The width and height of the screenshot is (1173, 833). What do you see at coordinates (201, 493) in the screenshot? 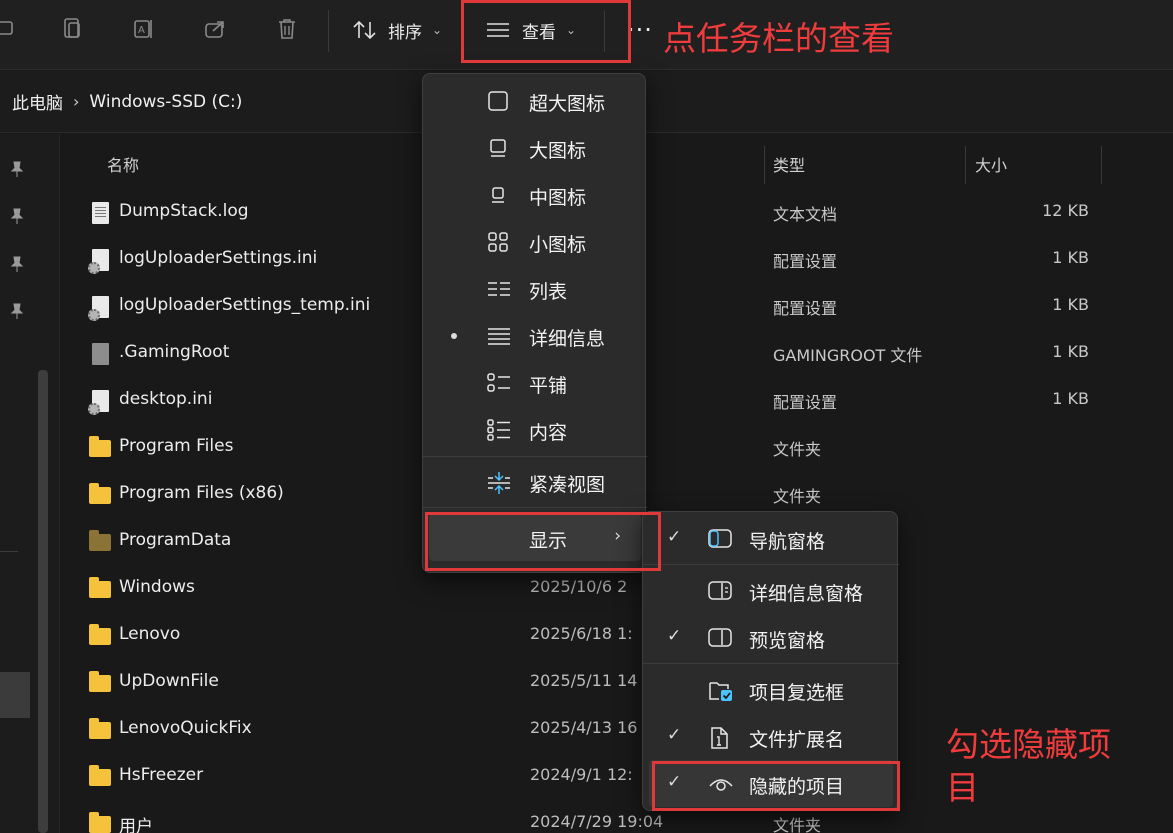
I see `file-name: Program Files (x86)` at bounding box center [201, 493].